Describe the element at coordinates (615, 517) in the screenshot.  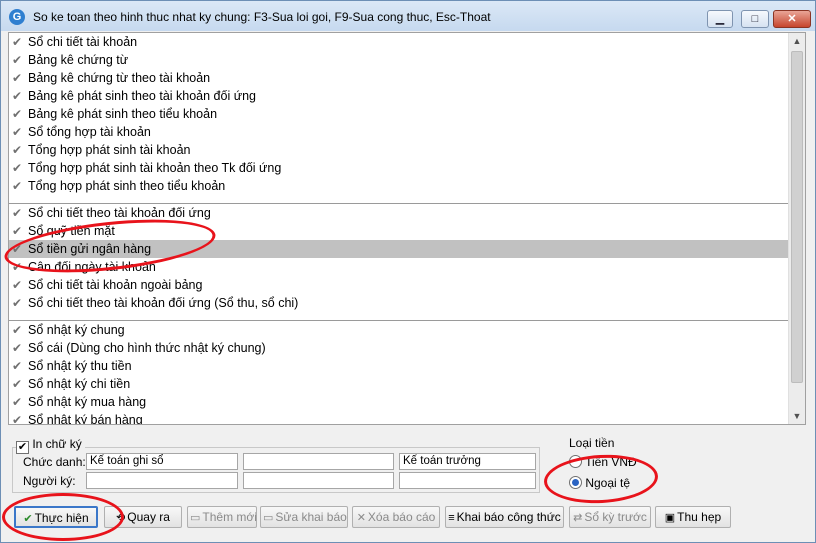
I see `previous-period-button-label: Sổ kỳ trước` at that location.